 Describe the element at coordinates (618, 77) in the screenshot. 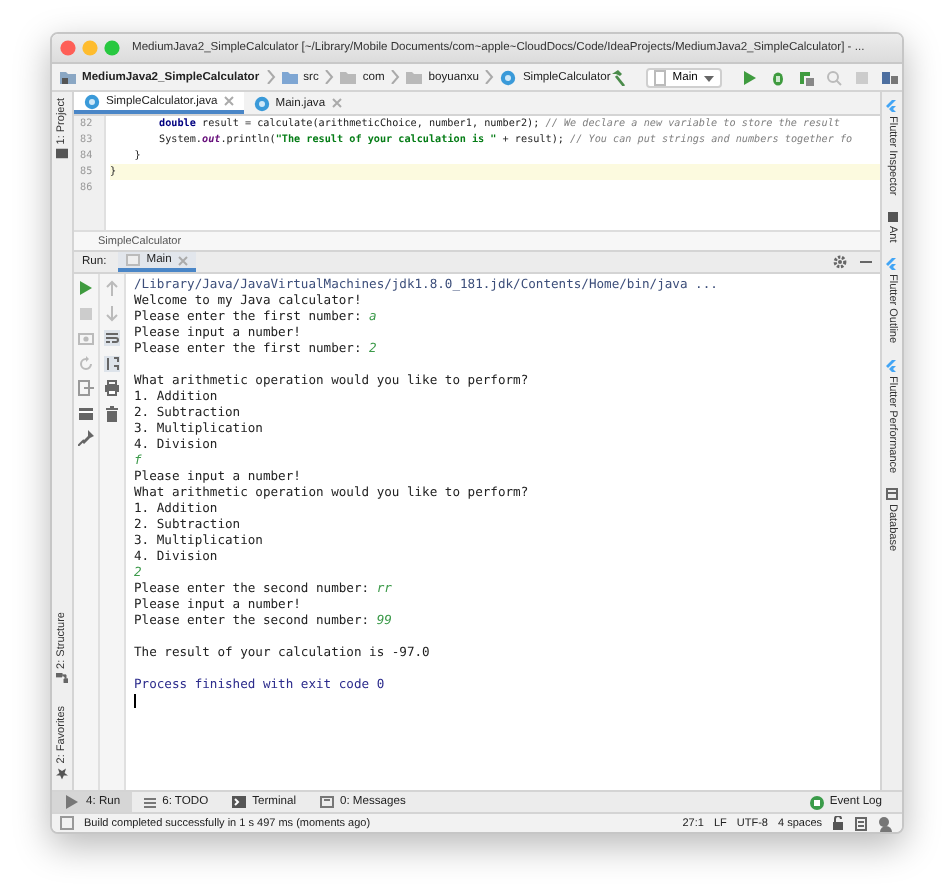

I see `hammer-icon` at that location.